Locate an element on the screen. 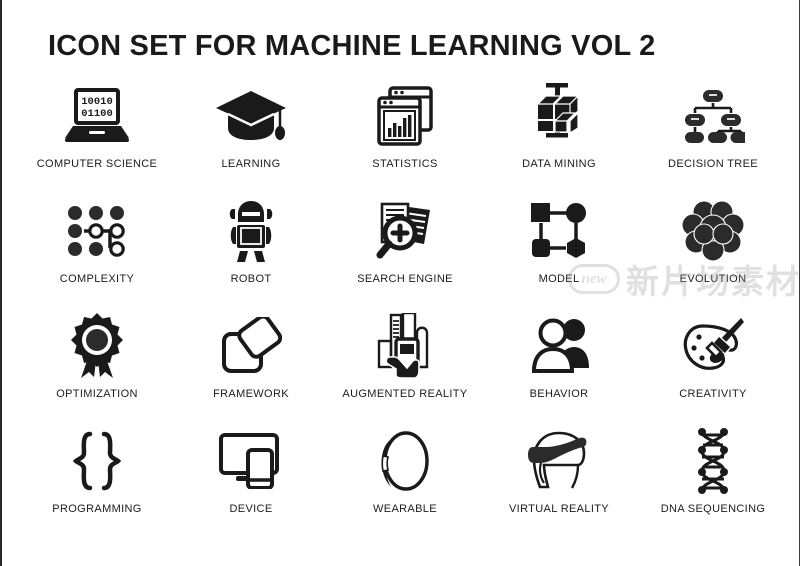  icon-label: BEHAVIOR is located at coordinates (559, 394).